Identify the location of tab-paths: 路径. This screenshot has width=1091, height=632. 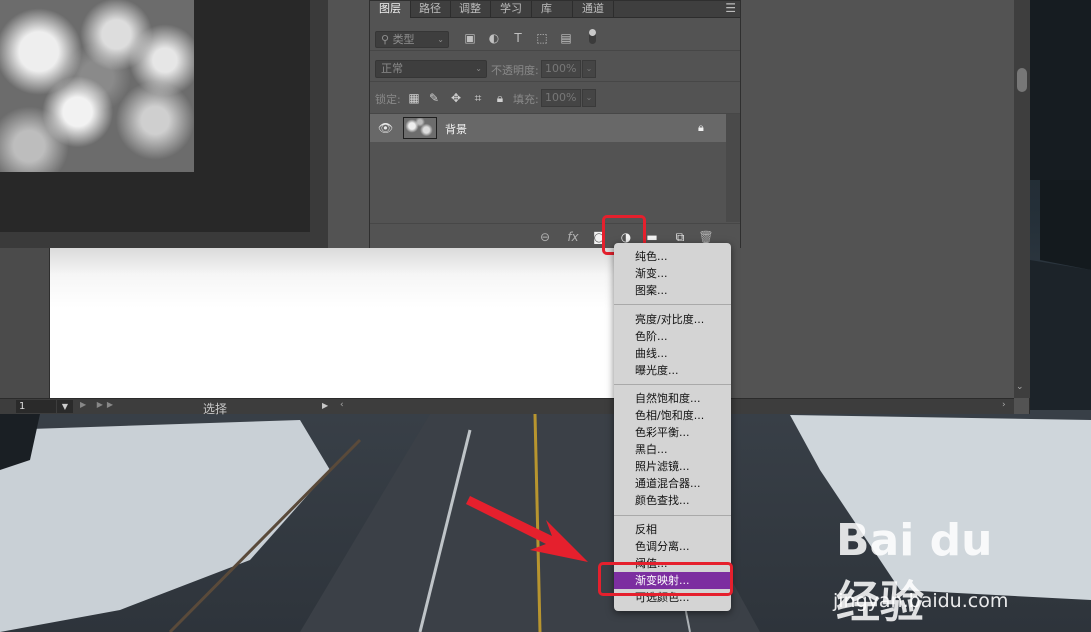
(430, 9).